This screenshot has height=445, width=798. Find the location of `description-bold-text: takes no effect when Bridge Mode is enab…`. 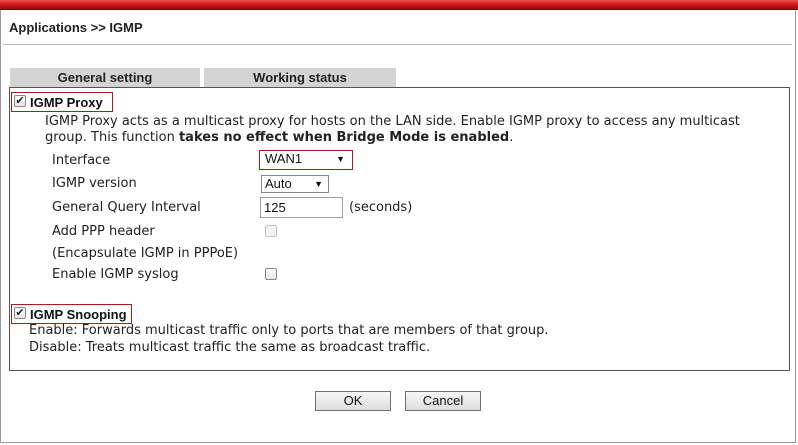

description-bold-text: takes no effect when Bridge Mode is enab… is located at coordinates (344, 137).